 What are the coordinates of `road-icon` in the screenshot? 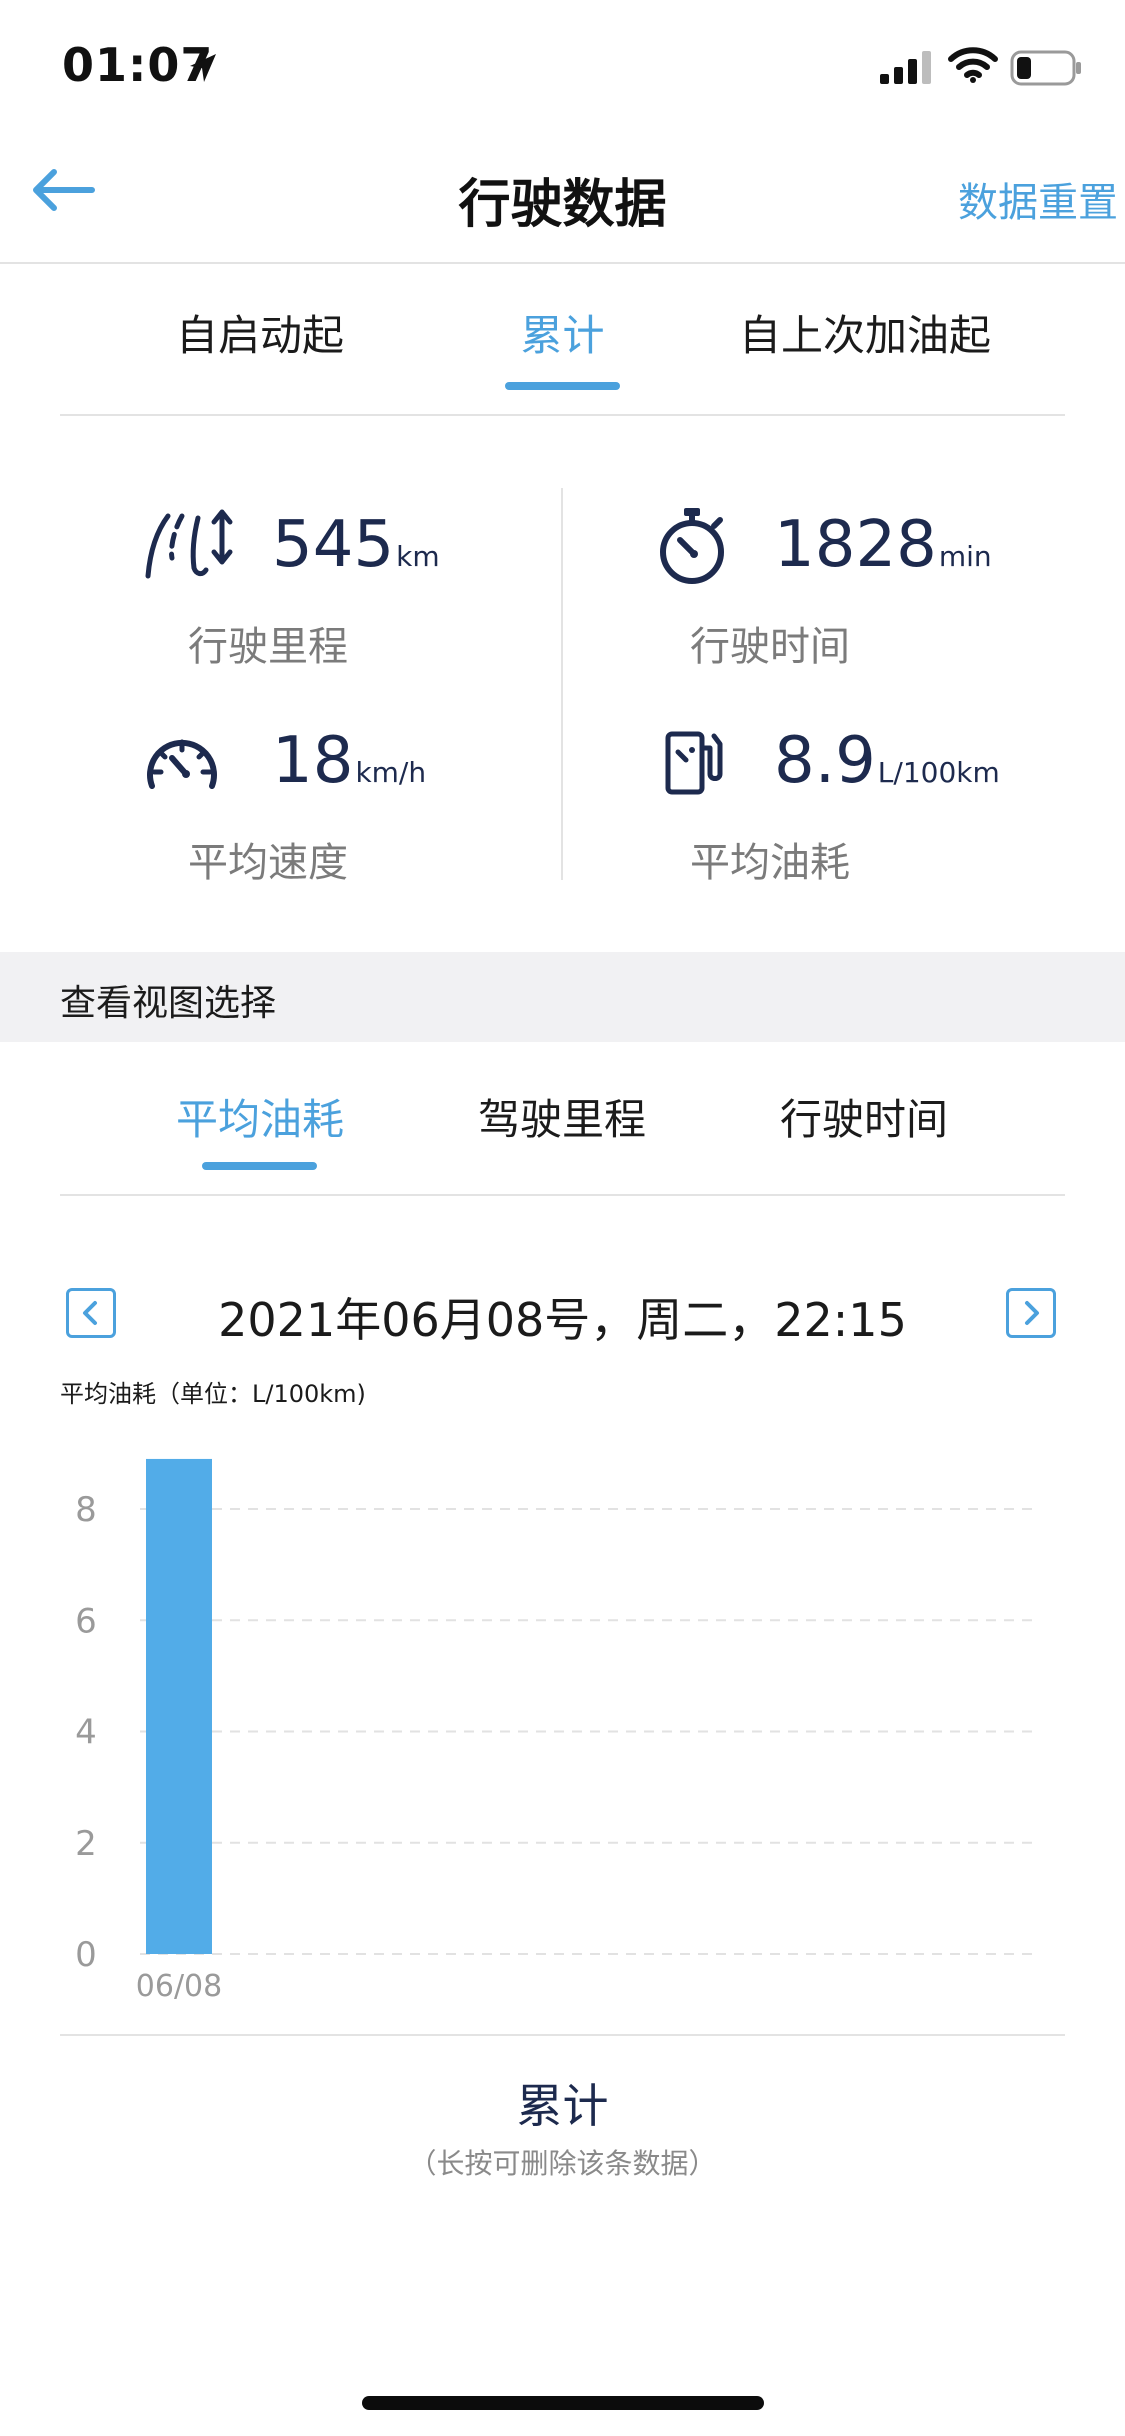 It's located at (189, 544).